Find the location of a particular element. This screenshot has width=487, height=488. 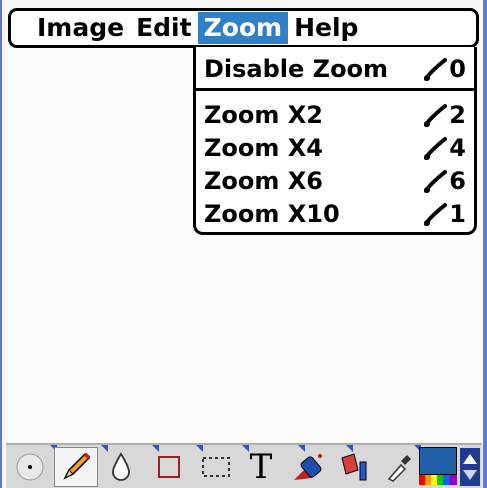

selected-color-swatch is located at coordinates (438, 461).